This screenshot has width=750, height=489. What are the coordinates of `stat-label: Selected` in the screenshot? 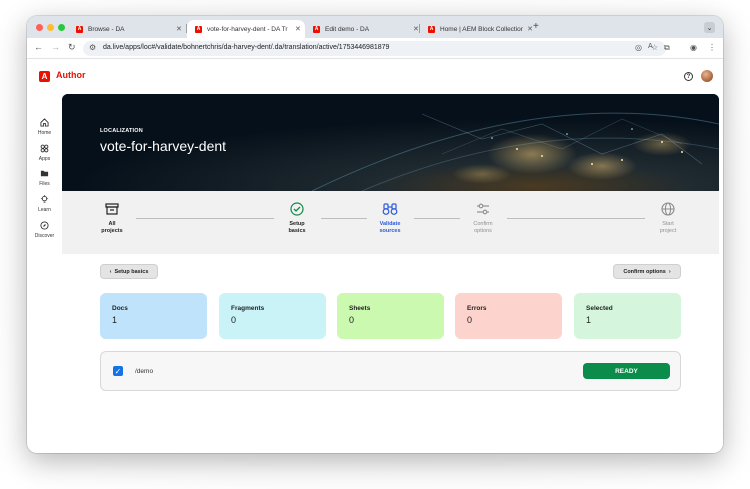 It's located at (599, 308).